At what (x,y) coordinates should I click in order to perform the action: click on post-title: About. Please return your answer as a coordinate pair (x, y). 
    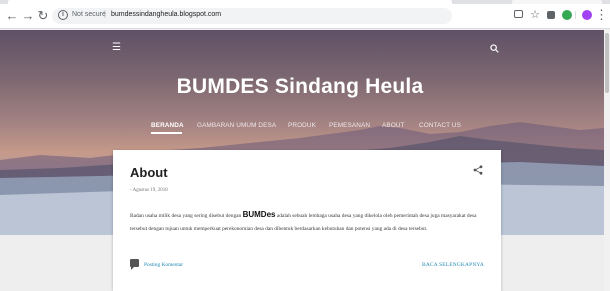
    Looking at the image, I should click on (149, 172).